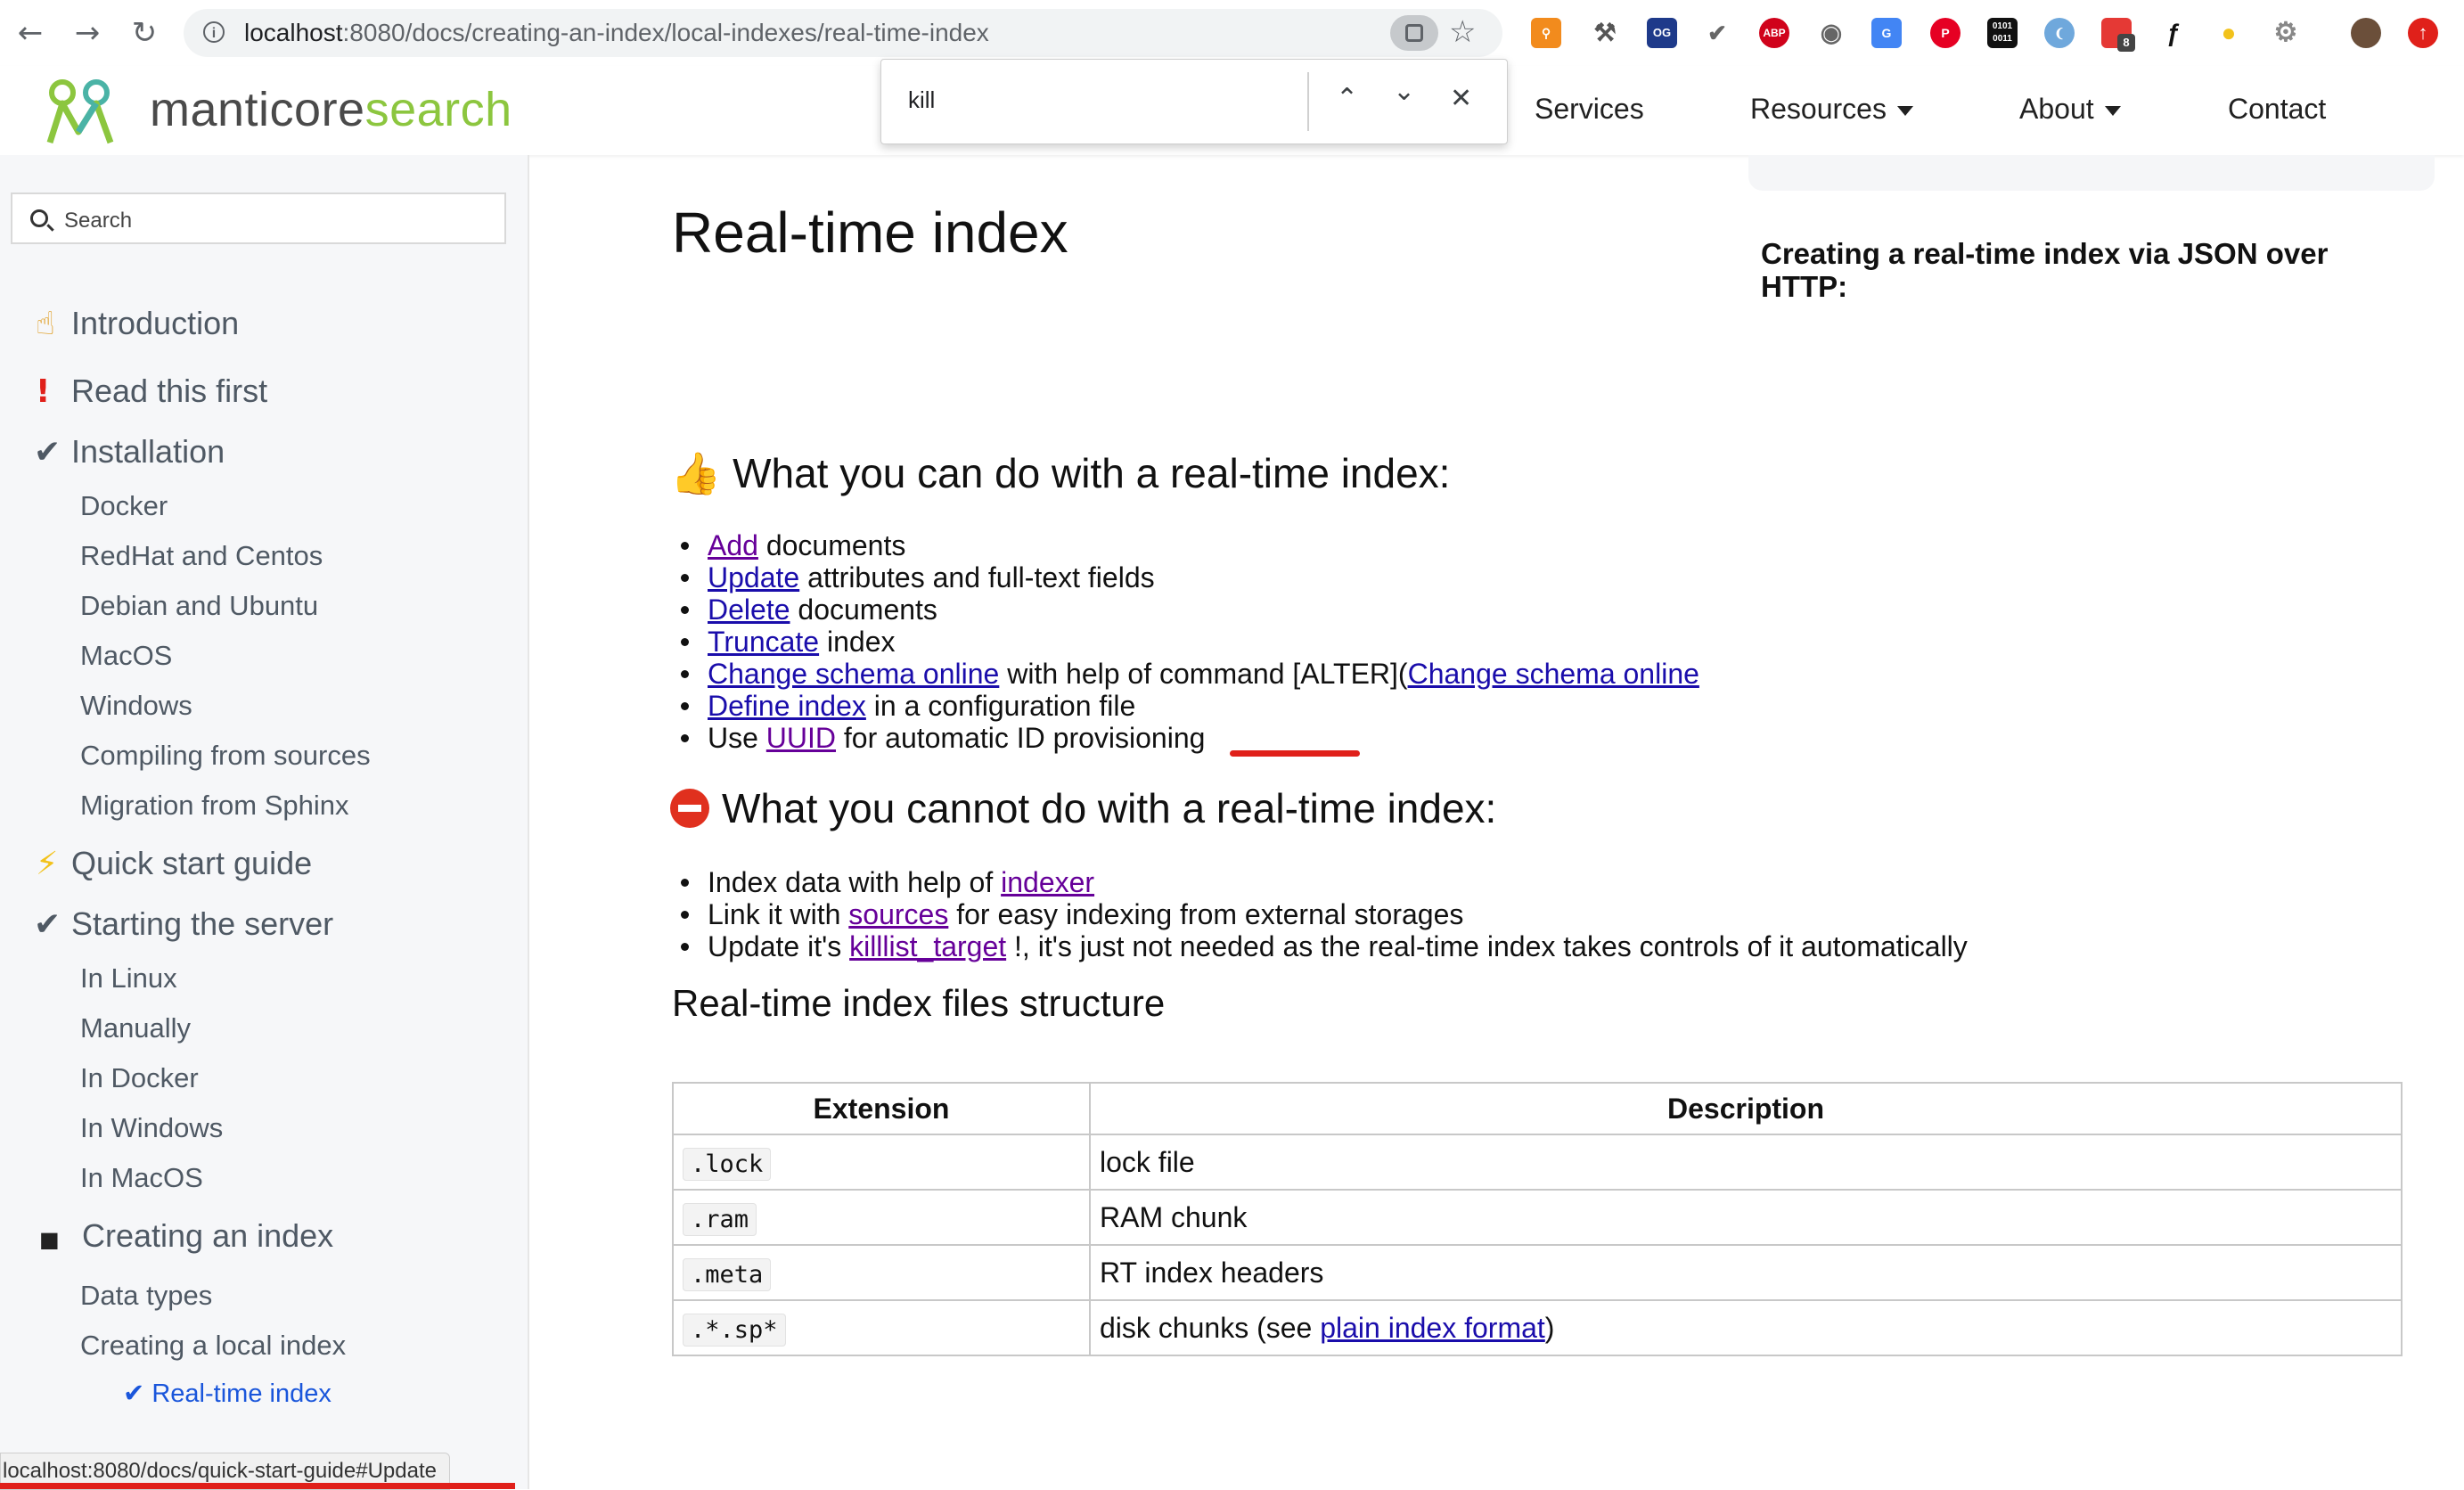  What do you see at coordinates (2286, 33) in the screenshot?
I see `extension-gear-icon: ⚙` at bounding box center [2286, 33].